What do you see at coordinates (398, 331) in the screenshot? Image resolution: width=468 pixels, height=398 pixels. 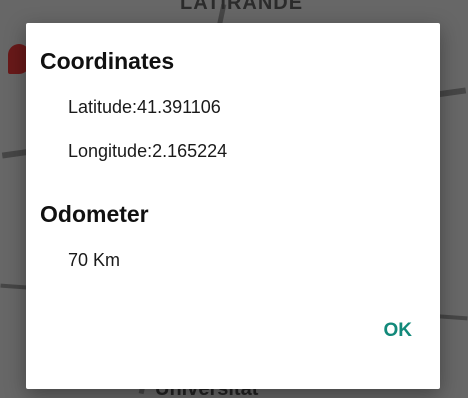 I see `ok-button: OK` at bounding box center [398, 331].